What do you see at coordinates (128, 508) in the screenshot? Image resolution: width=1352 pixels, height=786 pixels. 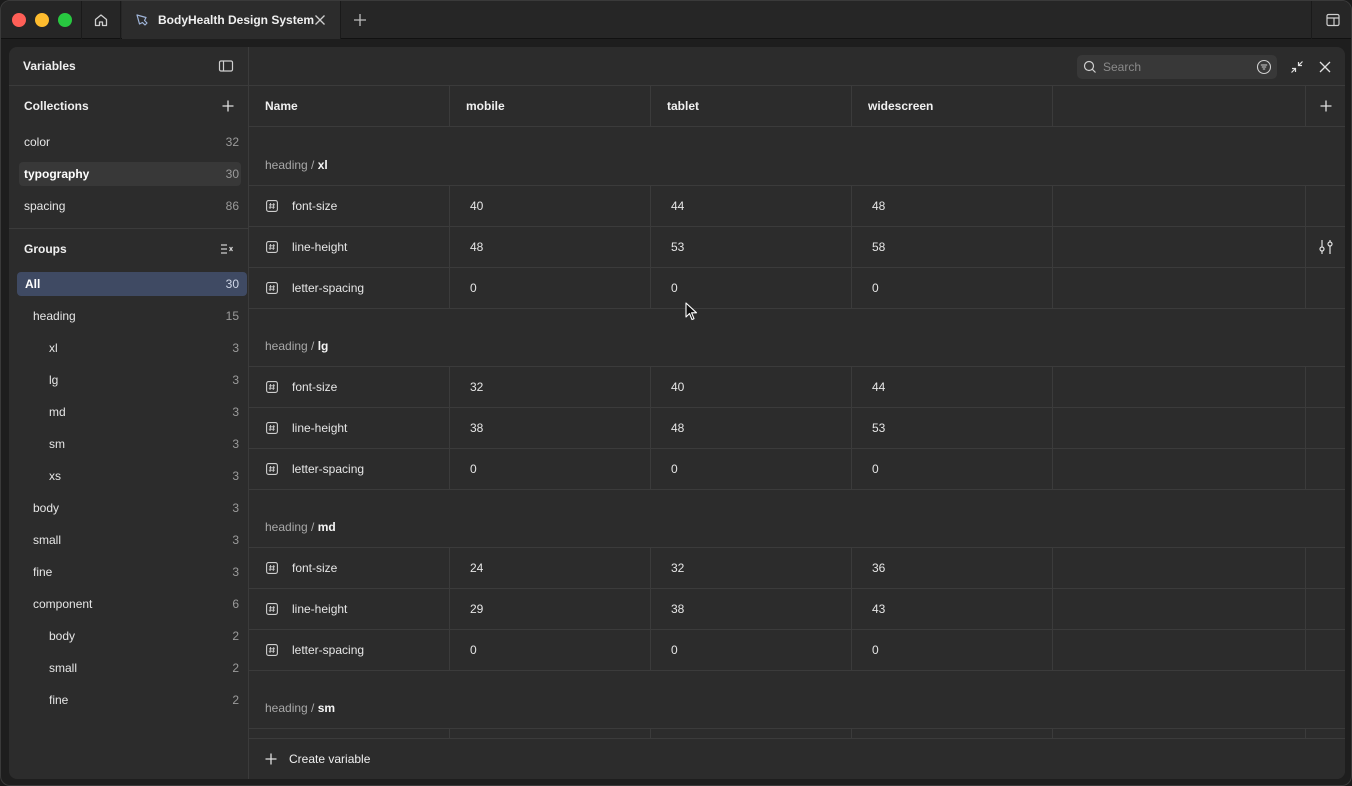 I see `group-item-body: body 3` at bounding box center [128, 508].